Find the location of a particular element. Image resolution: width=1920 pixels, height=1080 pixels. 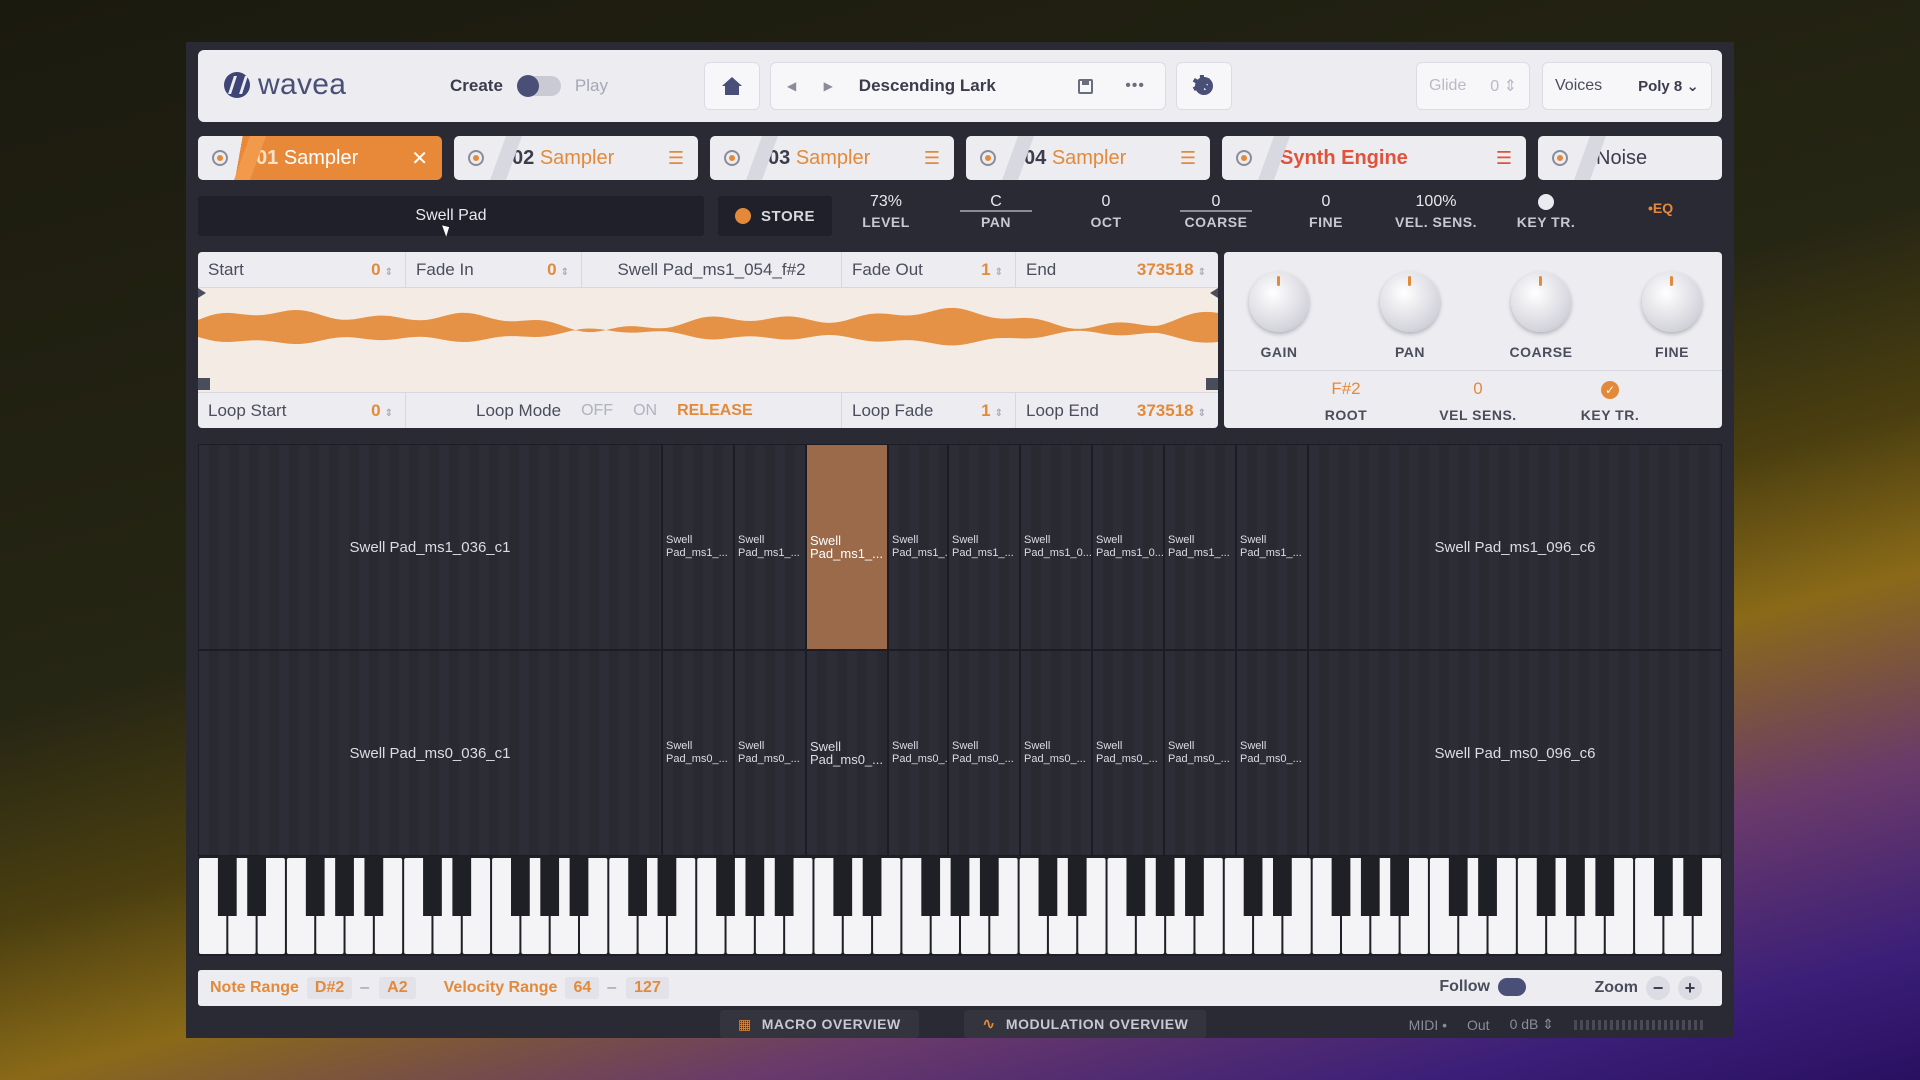

fade-out-number: 1 is located at coordinates (985, 269).